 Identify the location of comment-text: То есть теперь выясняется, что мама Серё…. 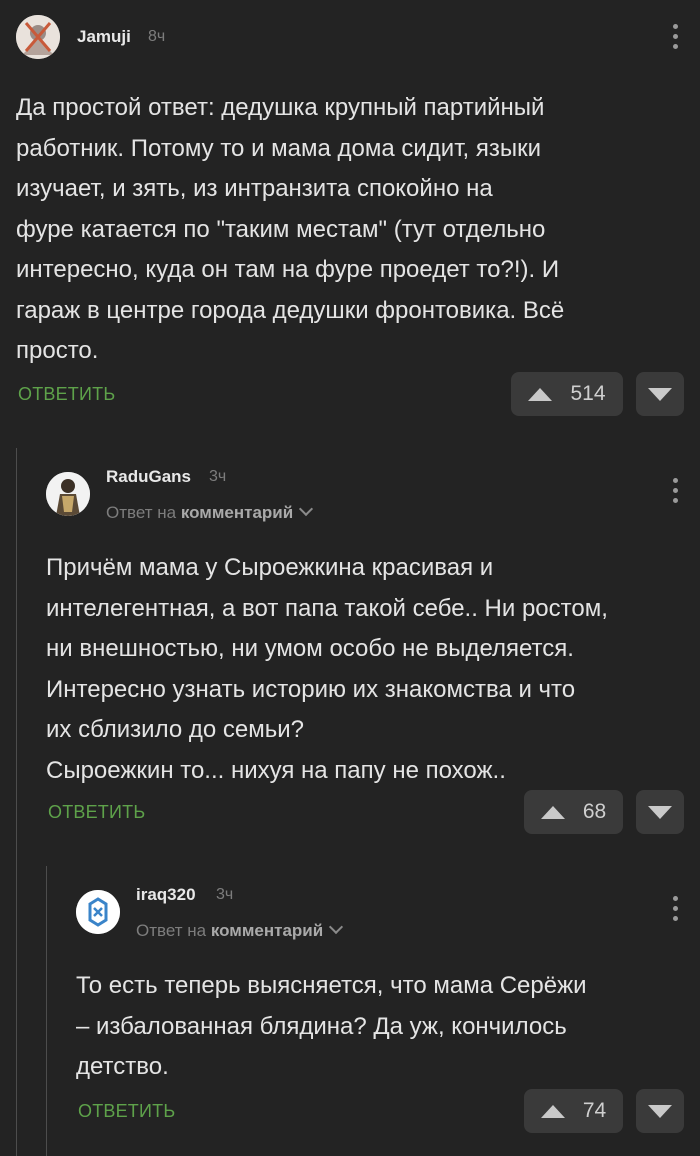
(331, 1026).